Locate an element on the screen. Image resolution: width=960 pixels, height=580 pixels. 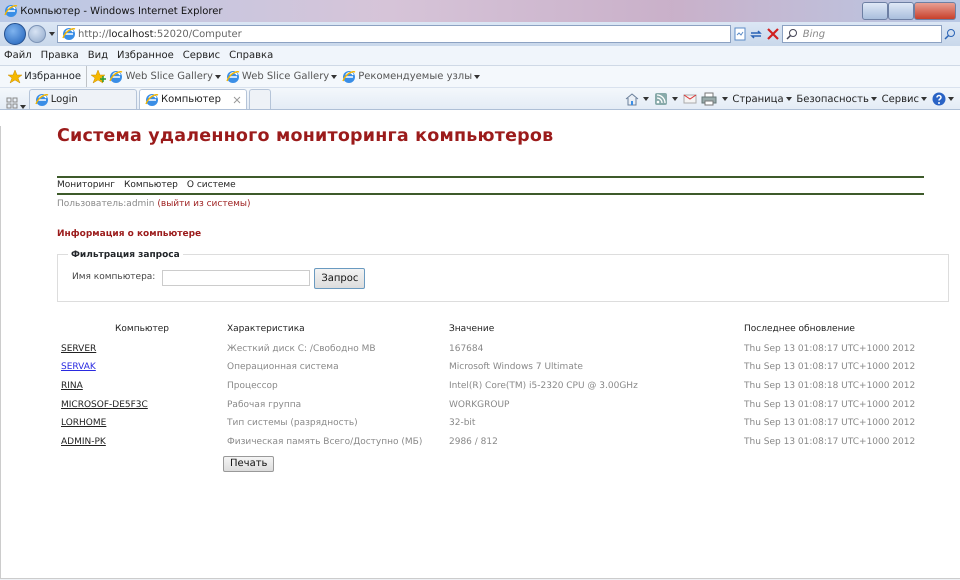
command-menu: Страница is located at coordinates (762, 99).